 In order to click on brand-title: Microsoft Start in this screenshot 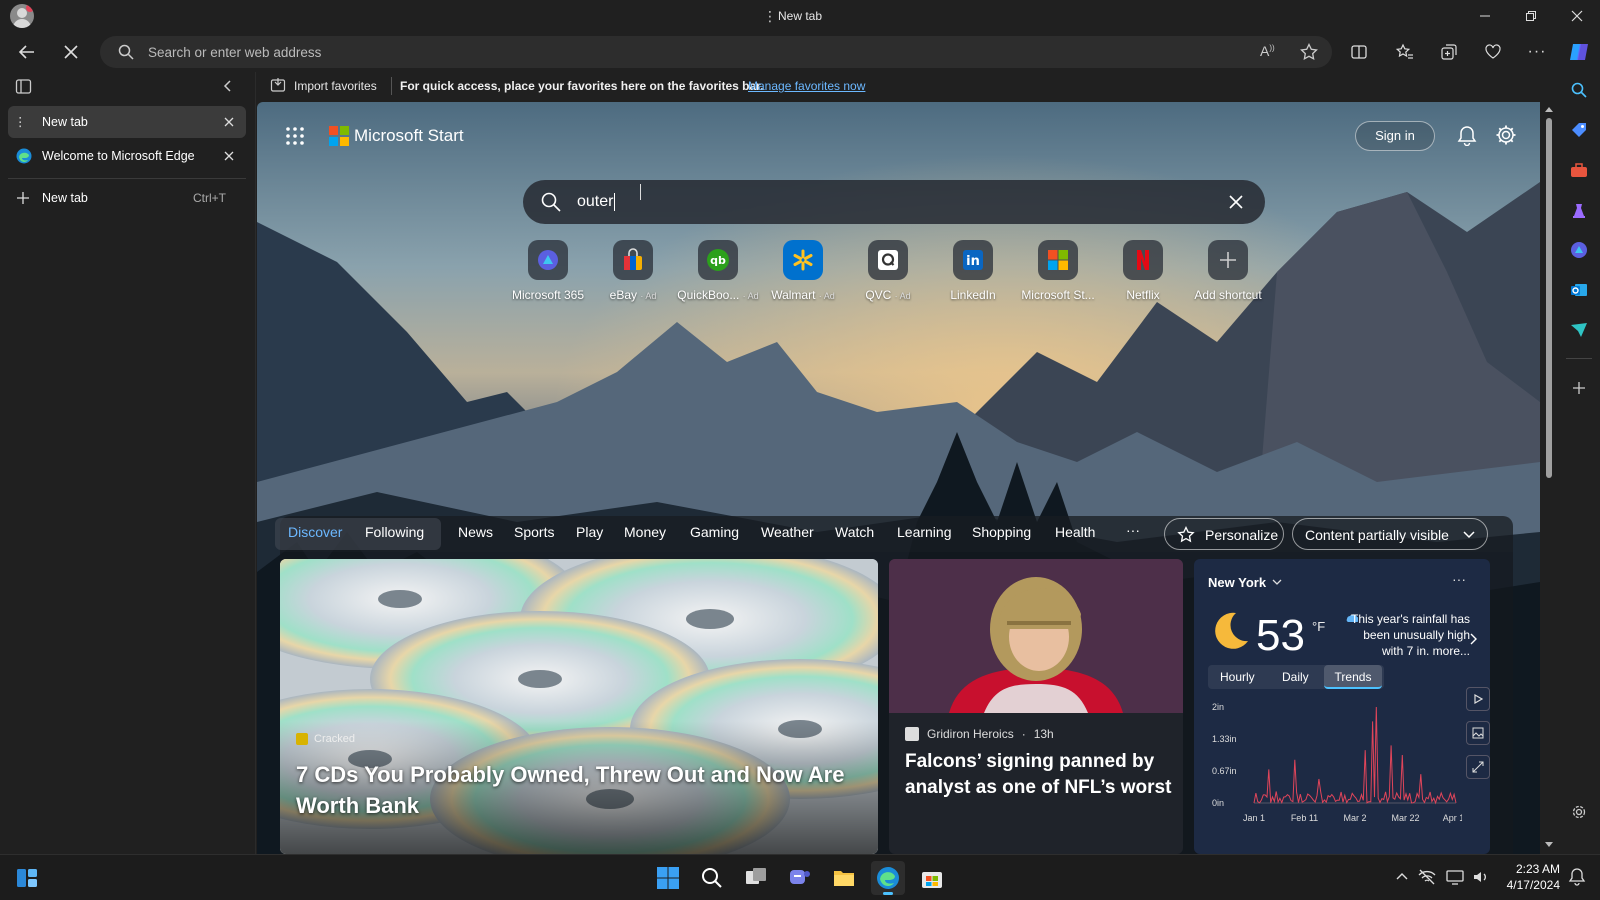, I will do `click(409, 136)`.